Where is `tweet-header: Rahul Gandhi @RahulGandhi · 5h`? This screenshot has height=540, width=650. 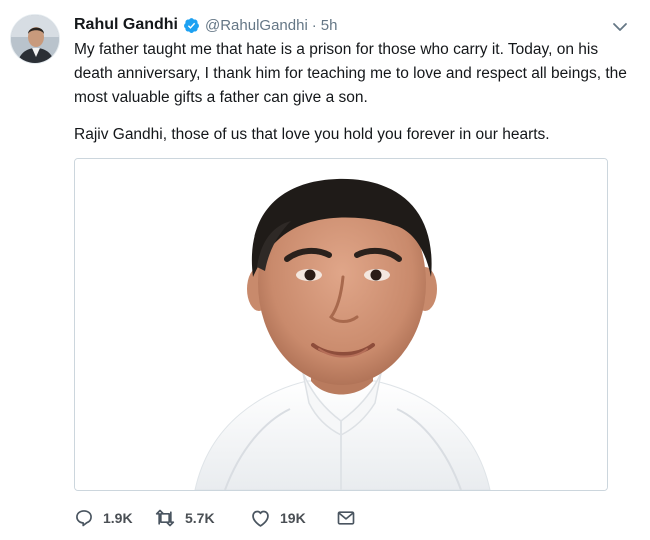 tweet-header: Rahul Gandhi @RahulGandhi · 5h is located at coordinates (205, 25).